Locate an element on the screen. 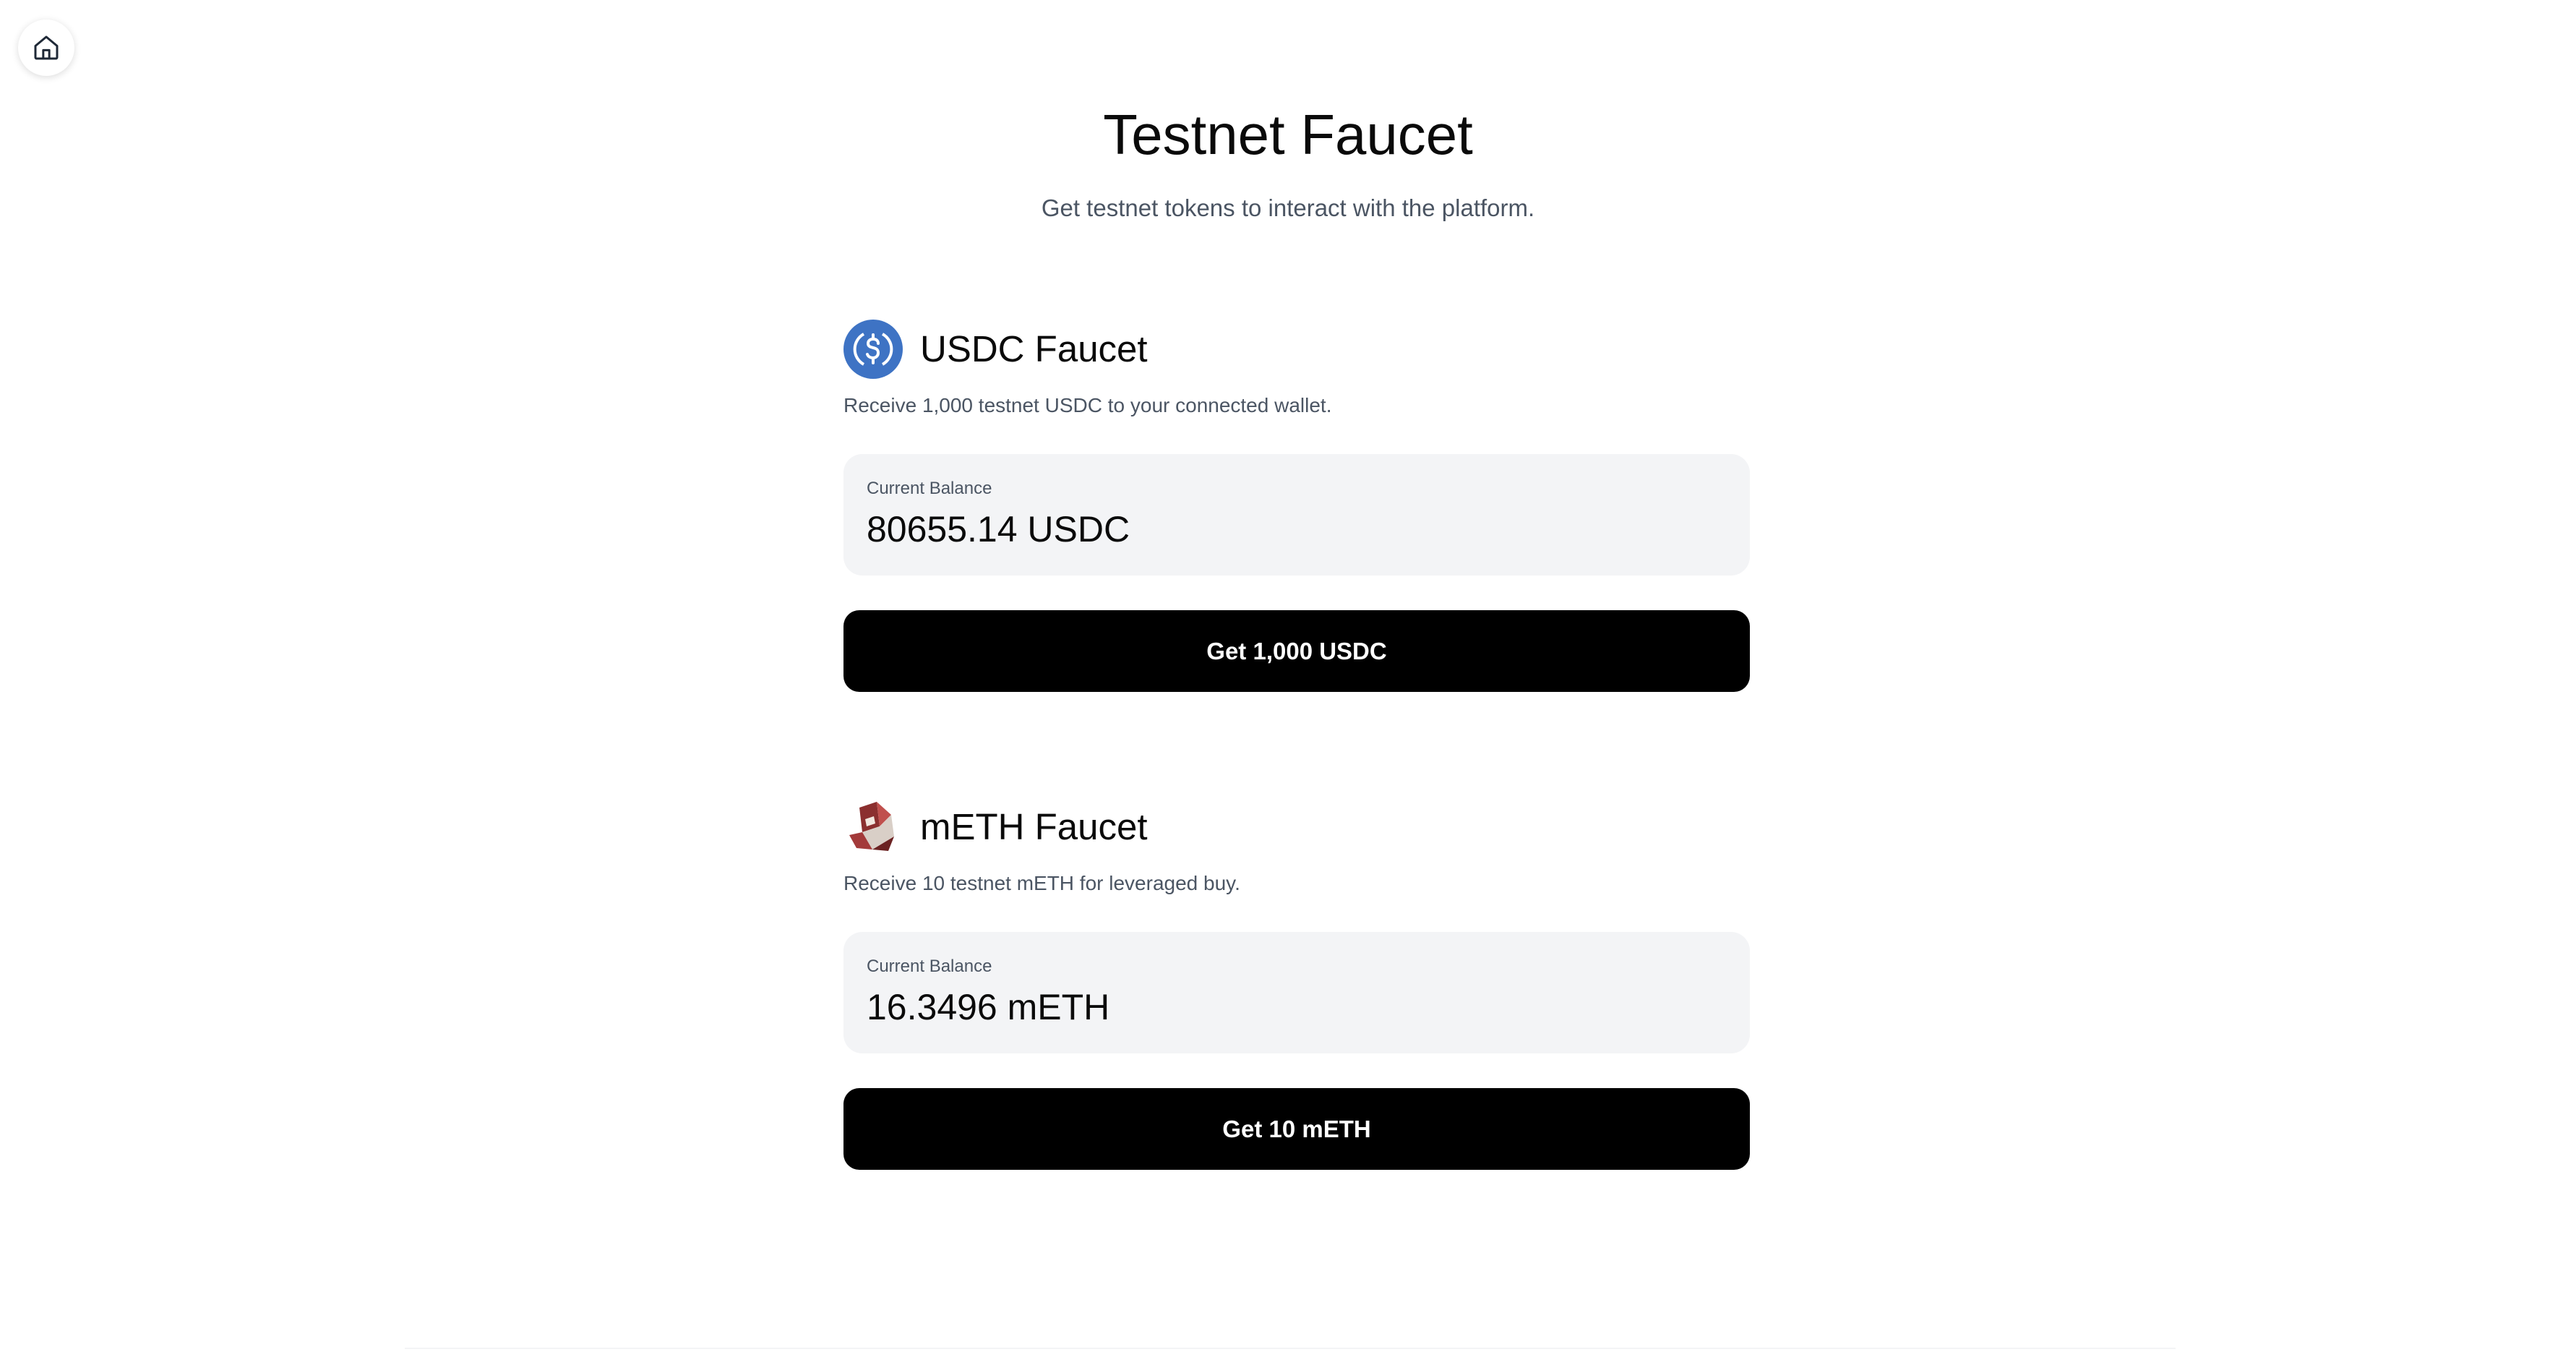 The height and width of the screenshot is (1352, 2576). home-button is located at coordinates (46, 48).